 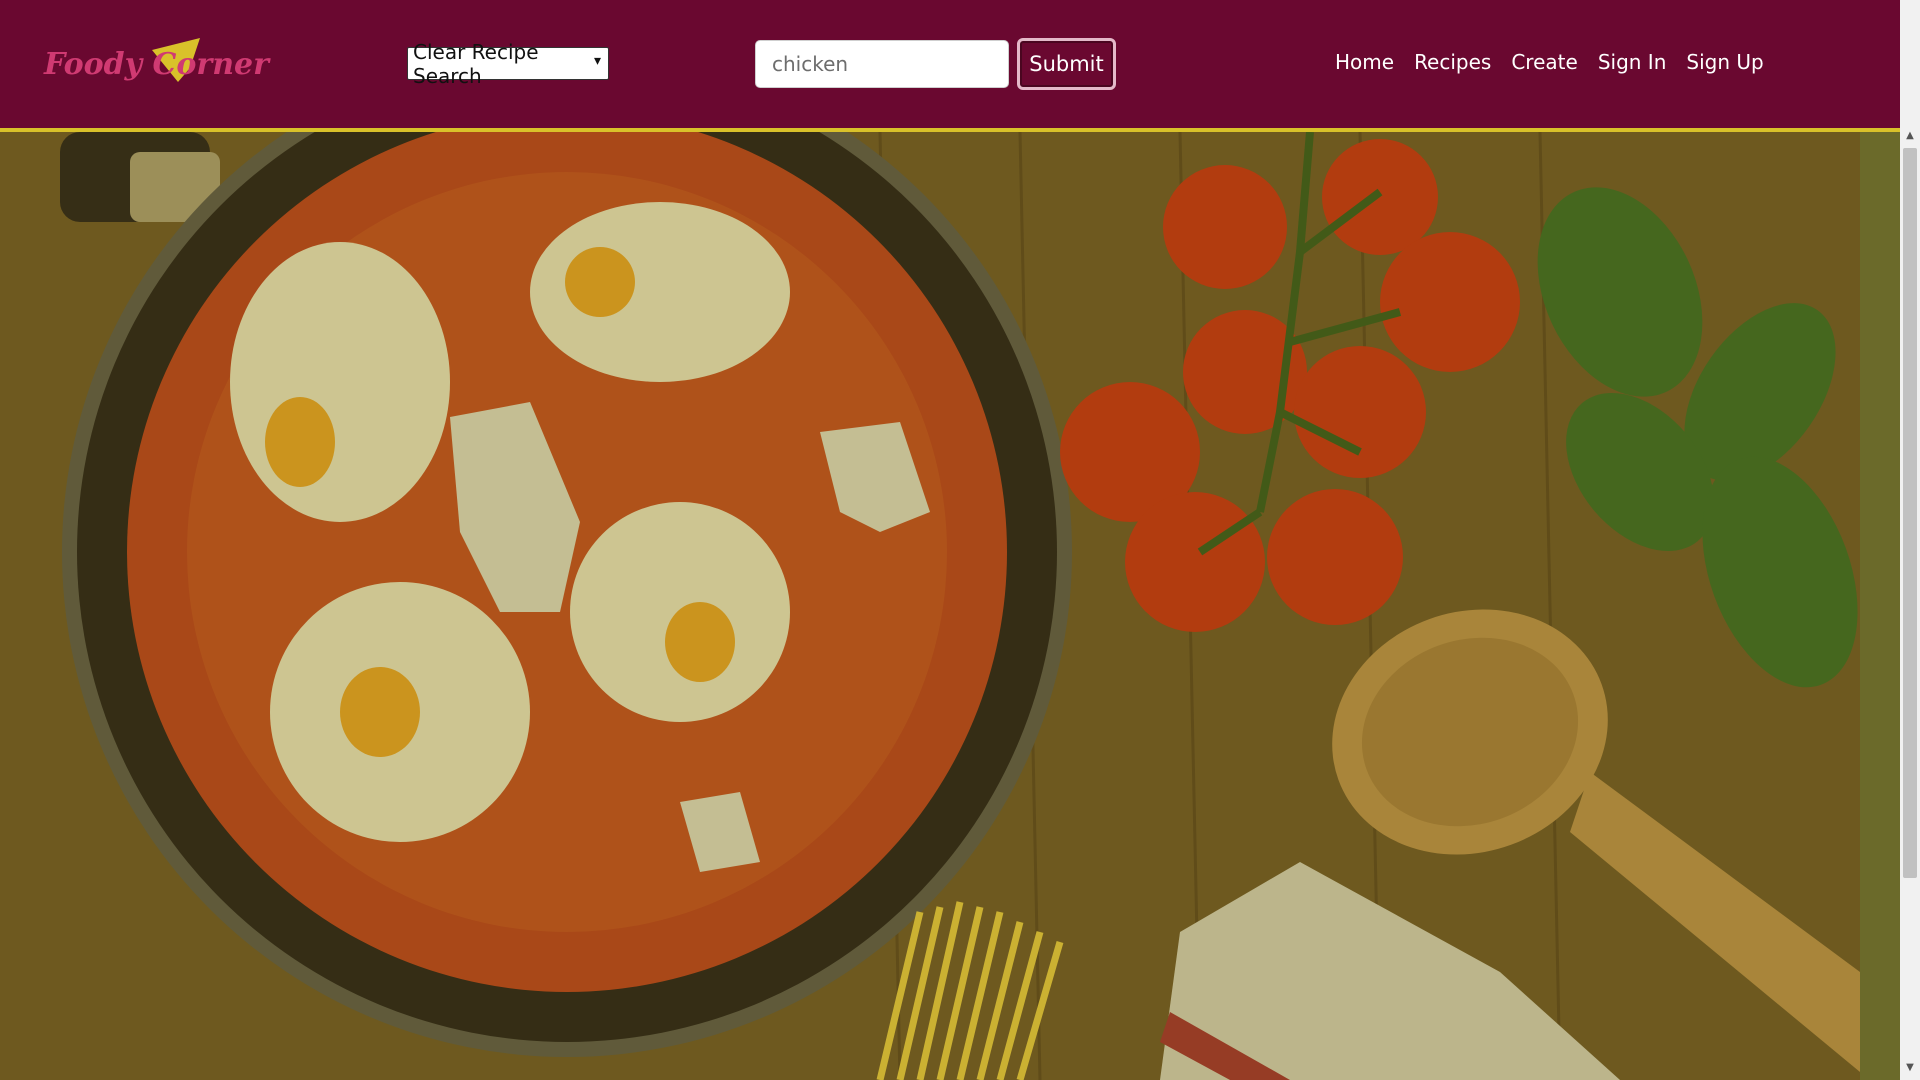 I want to click on scroll-up-arrow-icon: ▲, so click(x=1910, y=139).